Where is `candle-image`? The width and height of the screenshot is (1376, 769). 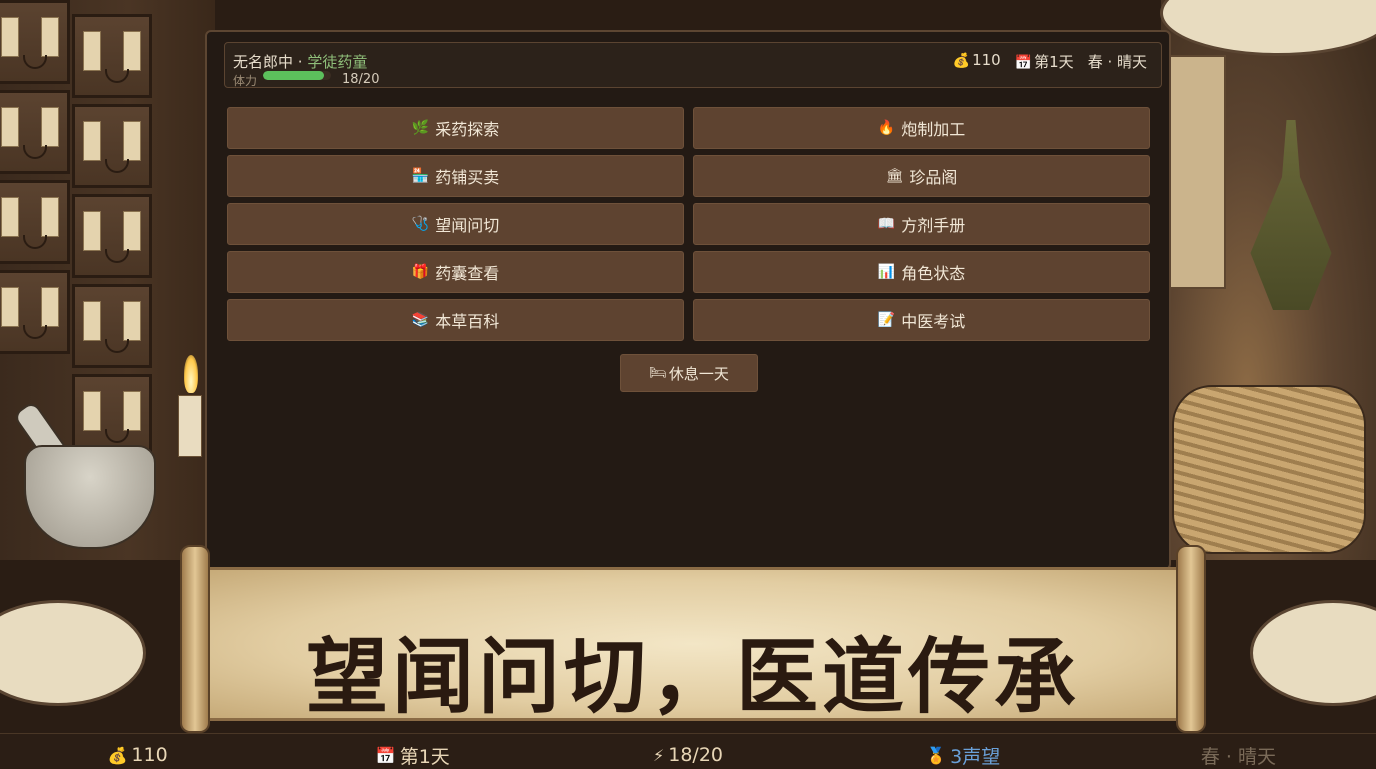 candle-image is located at coordinates (190, 426).